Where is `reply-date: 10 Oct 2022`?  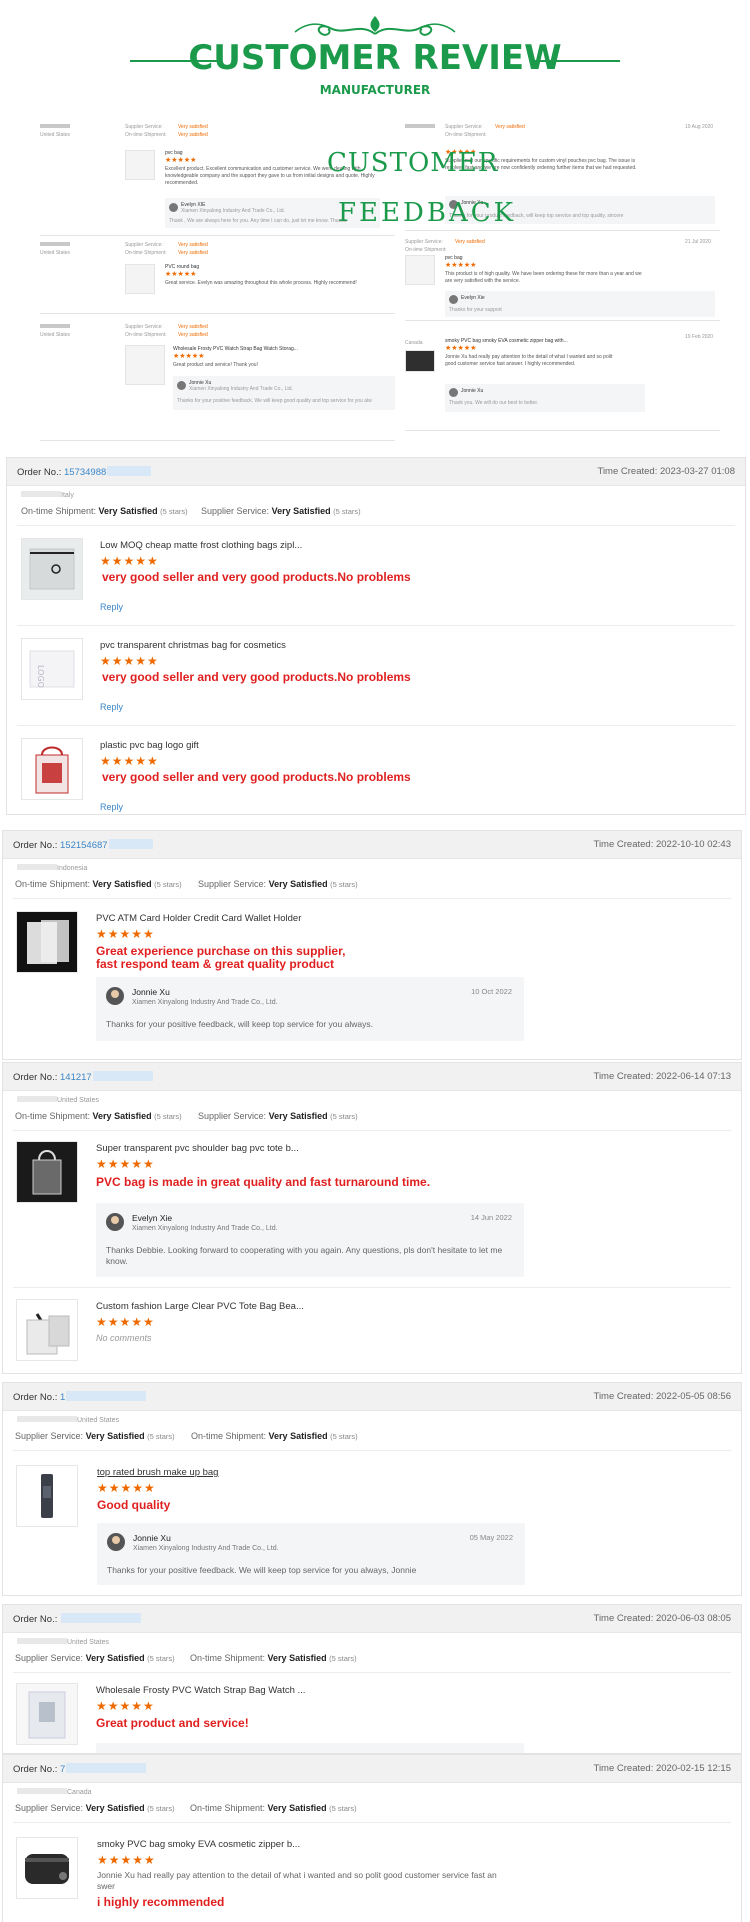
reply-date: 10 Oct 2022 is located at coordinates (491, 991).